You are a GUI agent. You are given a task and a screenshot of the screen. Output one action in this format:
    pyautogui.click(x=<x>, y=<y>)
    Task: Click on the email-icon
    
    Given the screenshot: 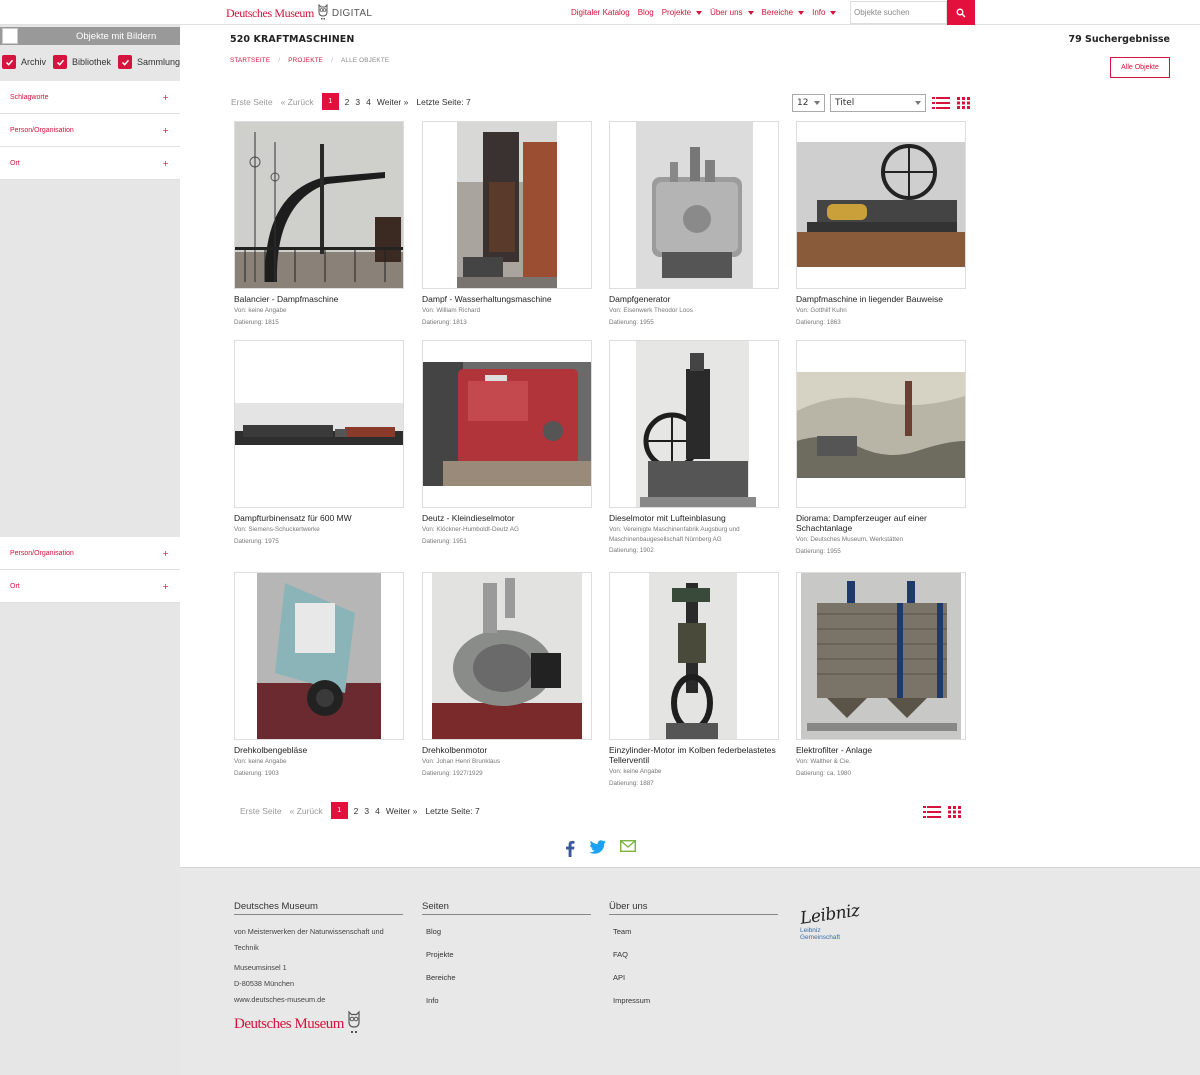 What is the action you would take?
    pyautogui.click(x=628, y=849)
    